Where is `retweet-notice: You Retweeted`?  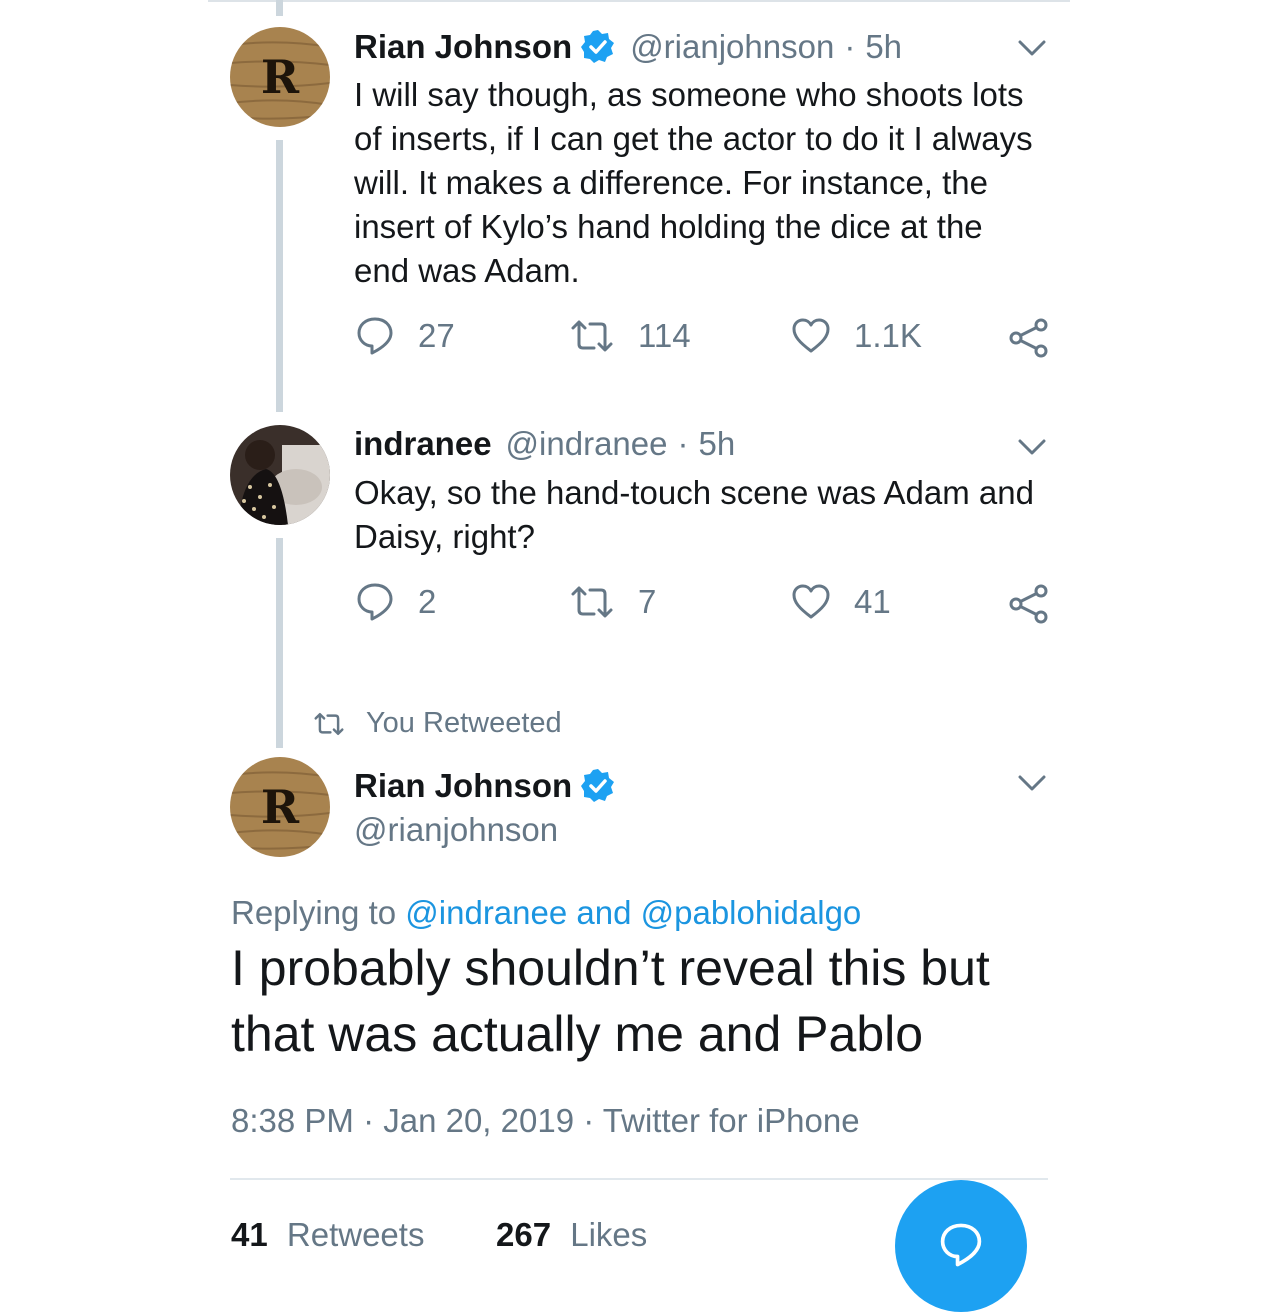 retweet-notice: You Retweeted is located at coordinates (464, 723).